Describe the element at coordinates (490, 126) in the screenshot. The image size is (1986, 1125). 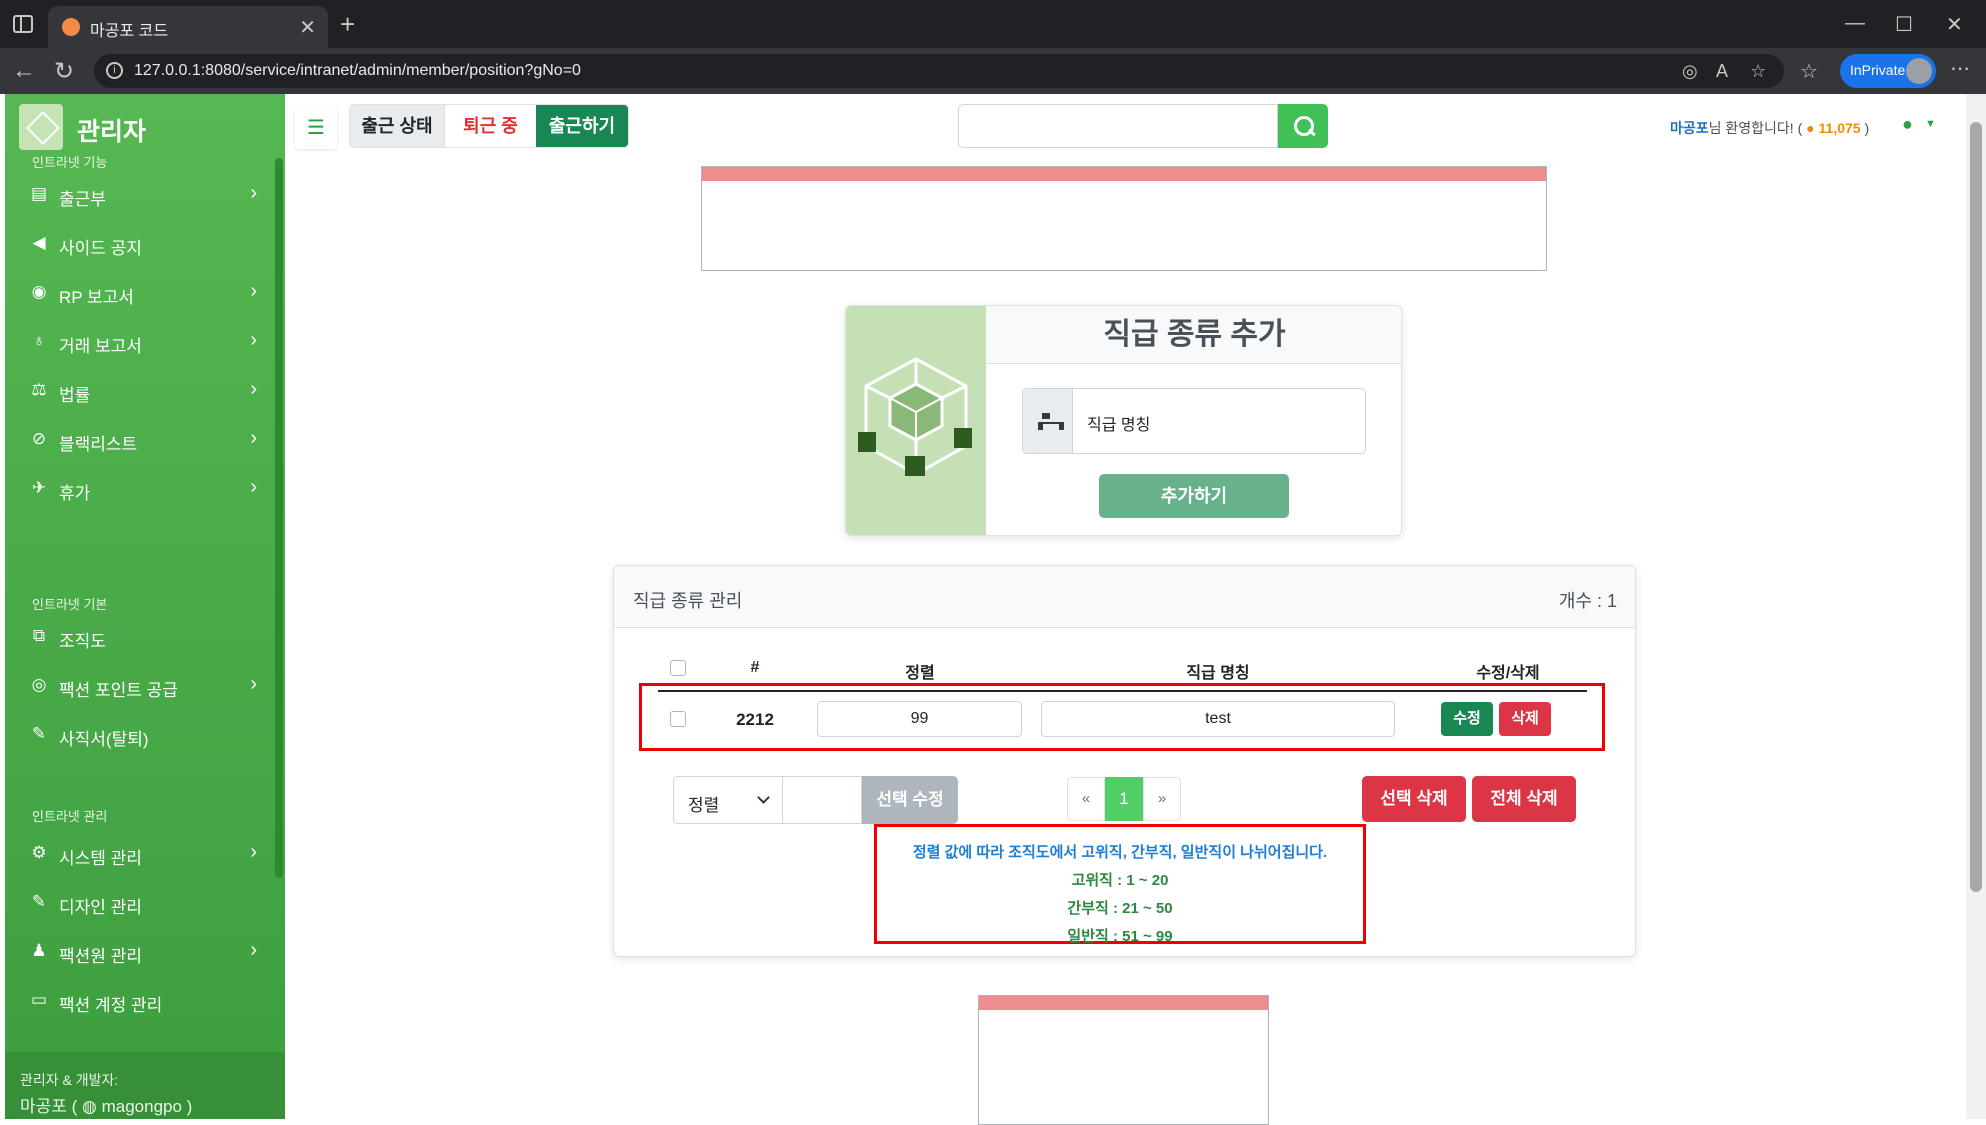
I see `attendance-off-badge: 퇴근 중` at that location.